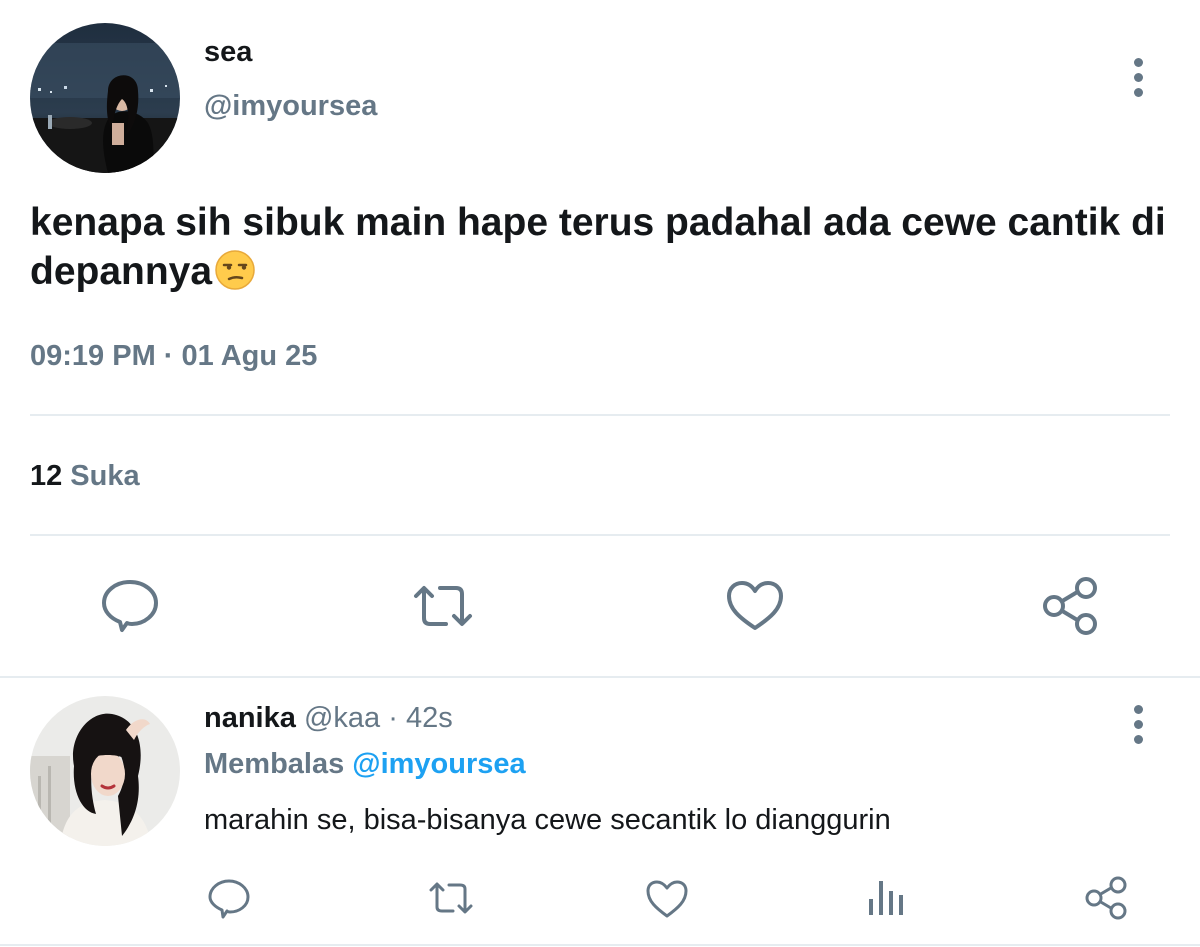  I want to click on replying-to-link: @imyoursea, so click(438, 764).